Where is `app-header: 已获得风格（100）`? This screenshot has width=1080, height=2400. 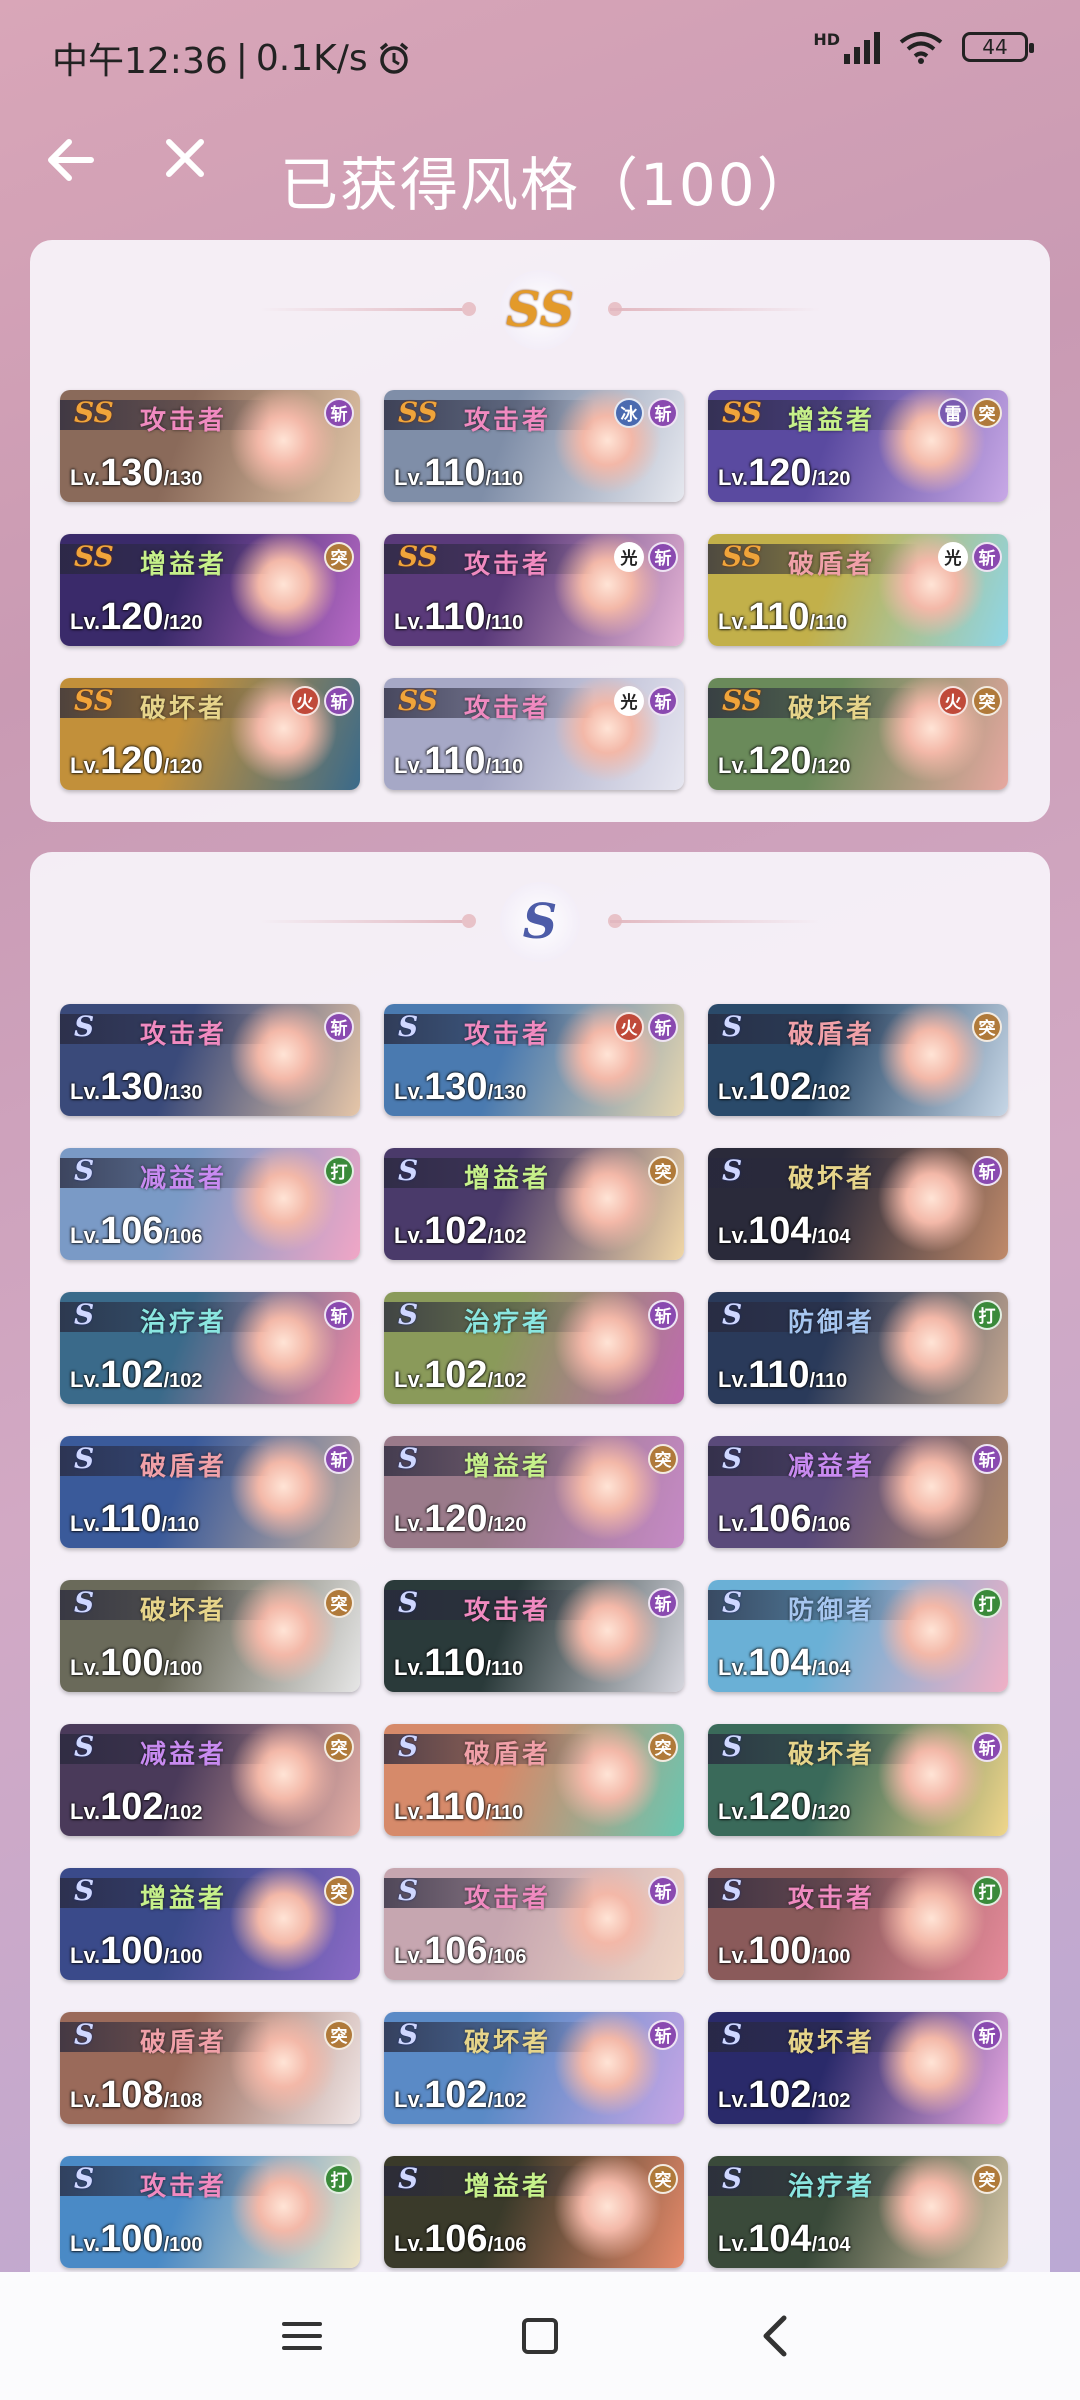
app-header: 已获得风格（100） is located at coordinates (540, 170).